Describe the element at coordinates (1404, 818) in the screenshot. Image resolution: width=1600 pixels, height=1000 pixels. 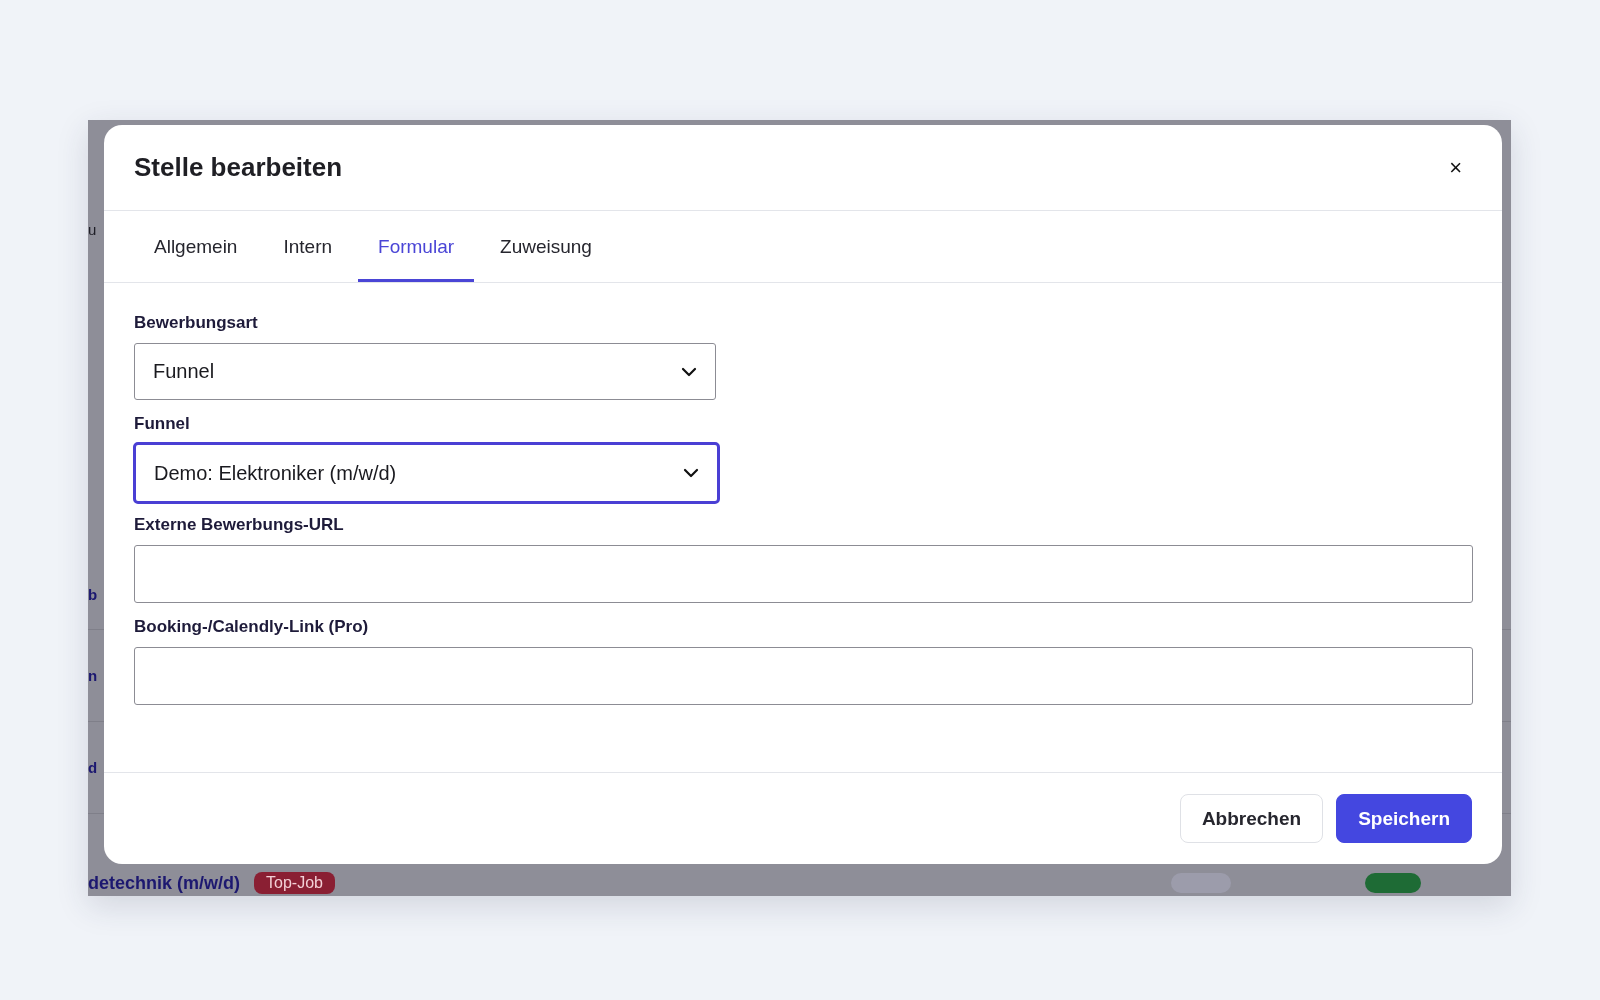
I see `save-button: Speichern` at that location.